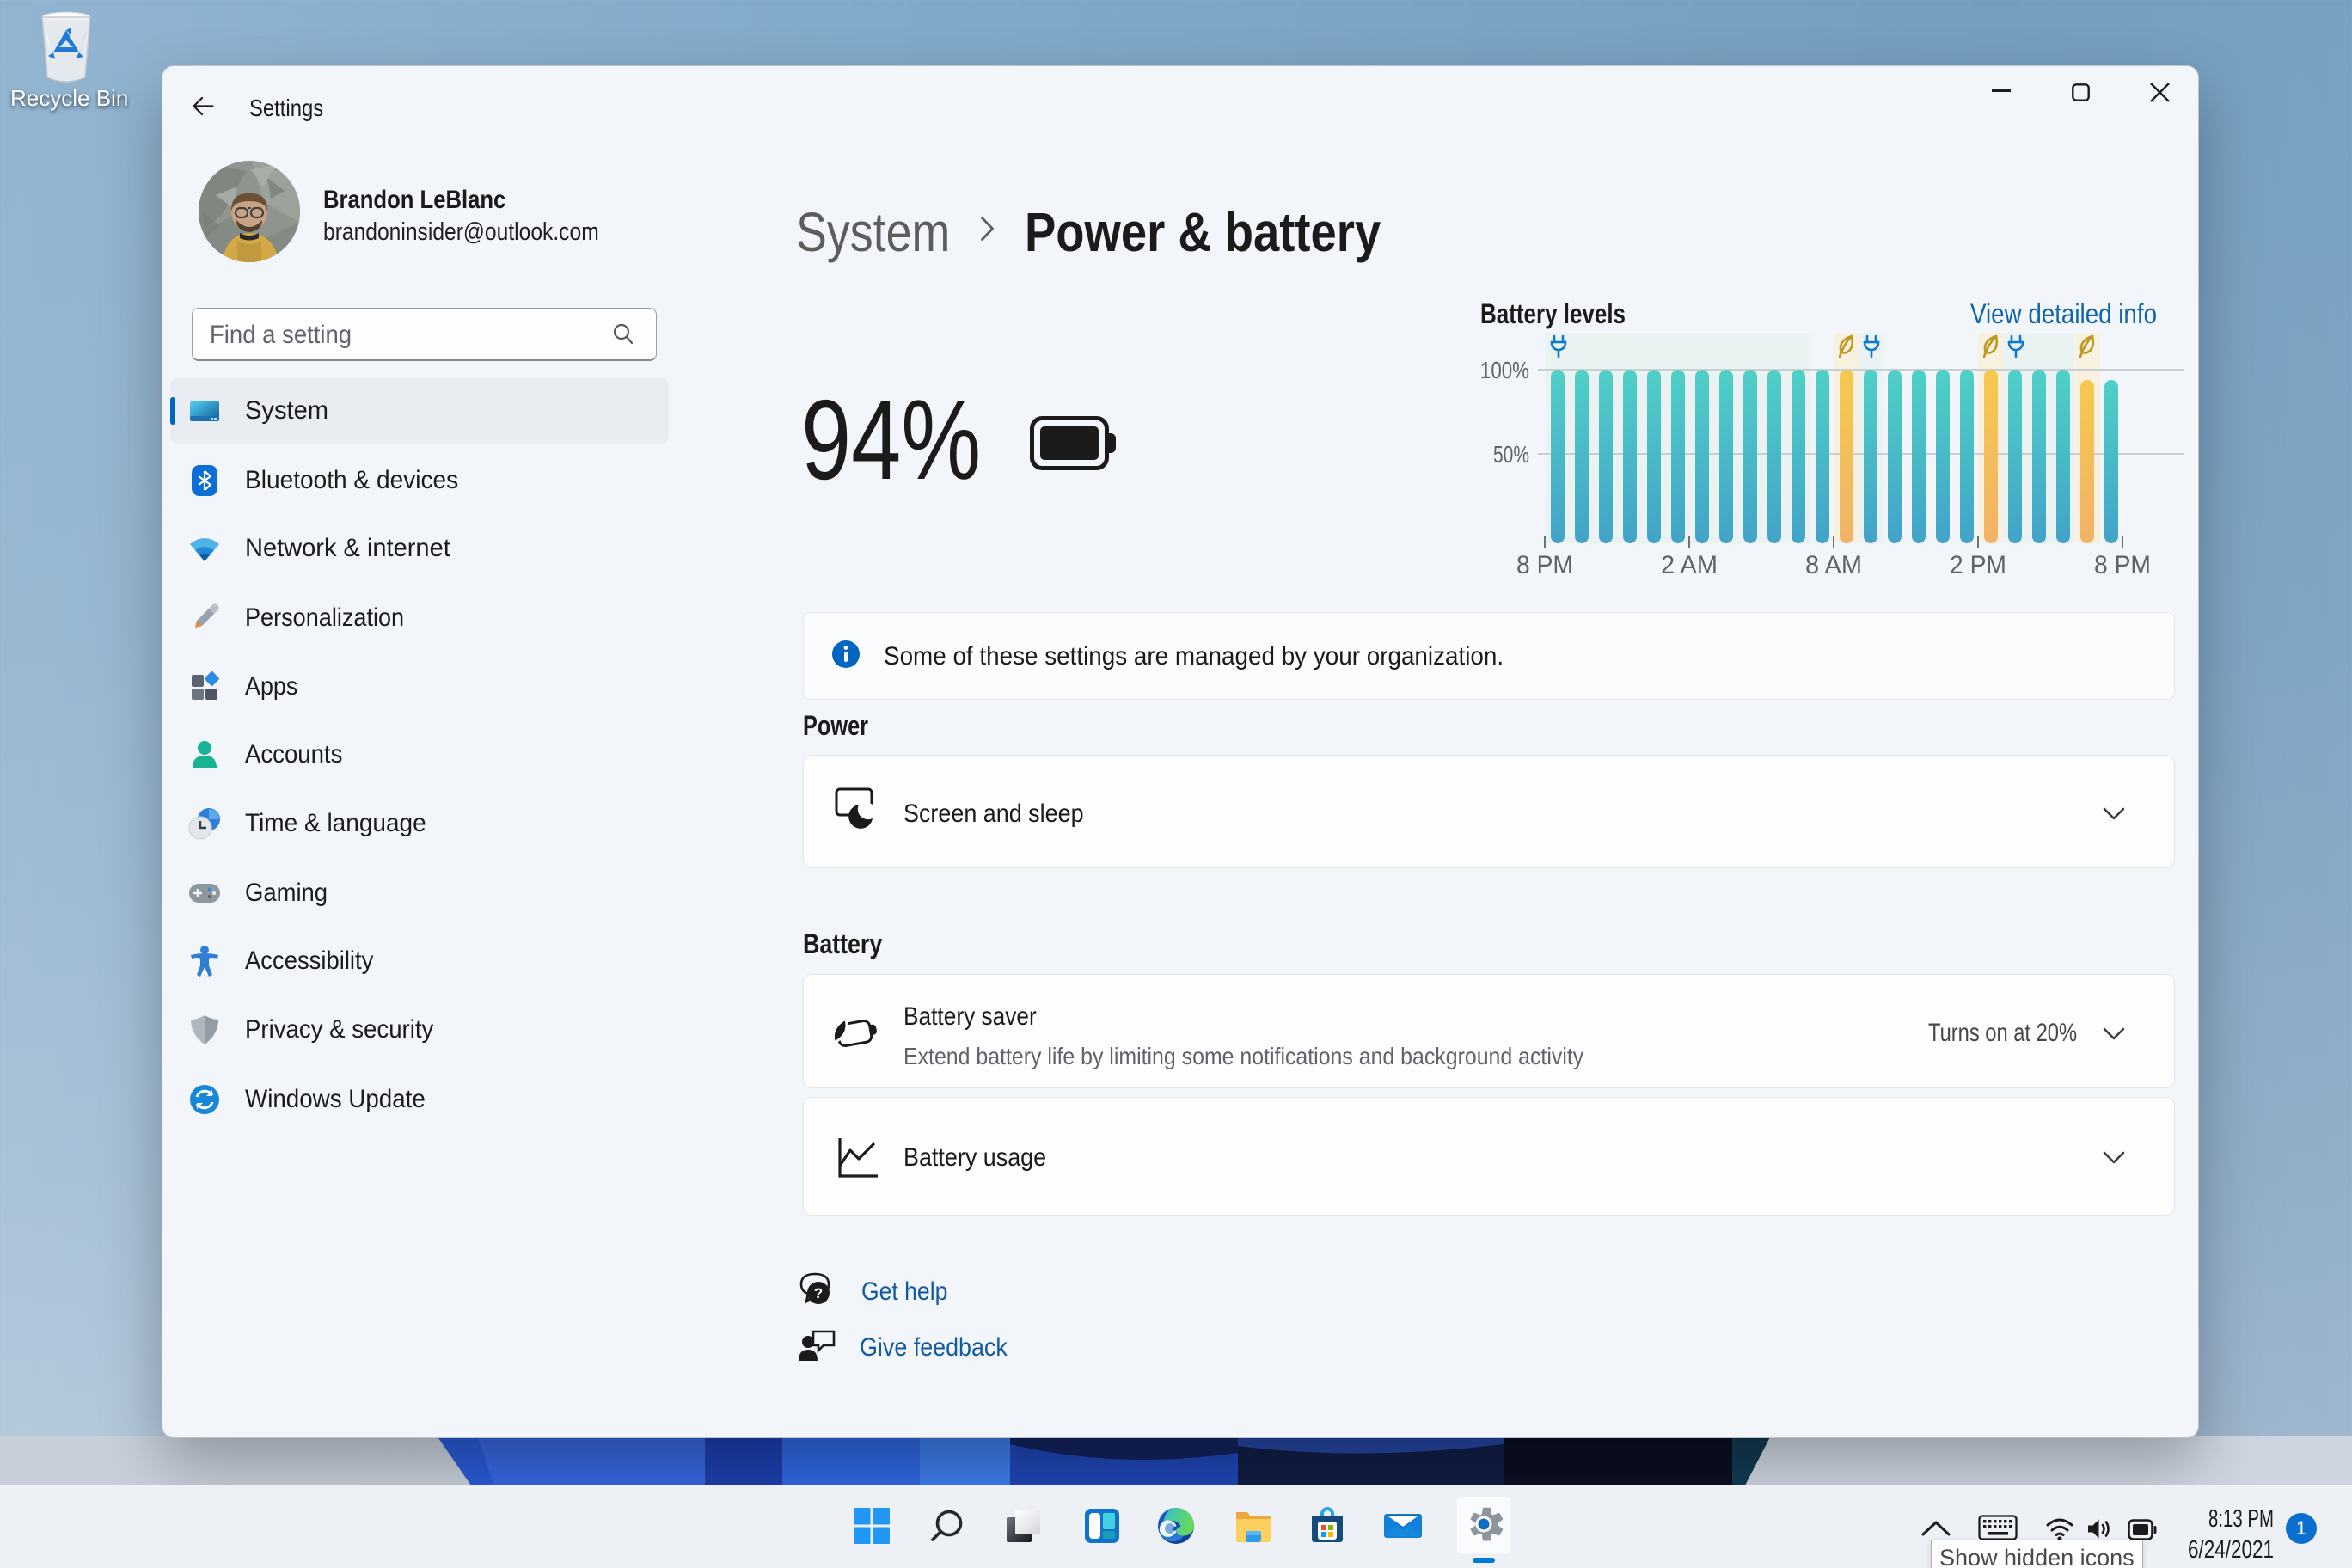 The width and height of the screenshot is (2352, 1568). What do you see at coordinates (1553, 313) in the screenshot?
I see `svg-text: Battery levels` at bounding box center [1553, 313].